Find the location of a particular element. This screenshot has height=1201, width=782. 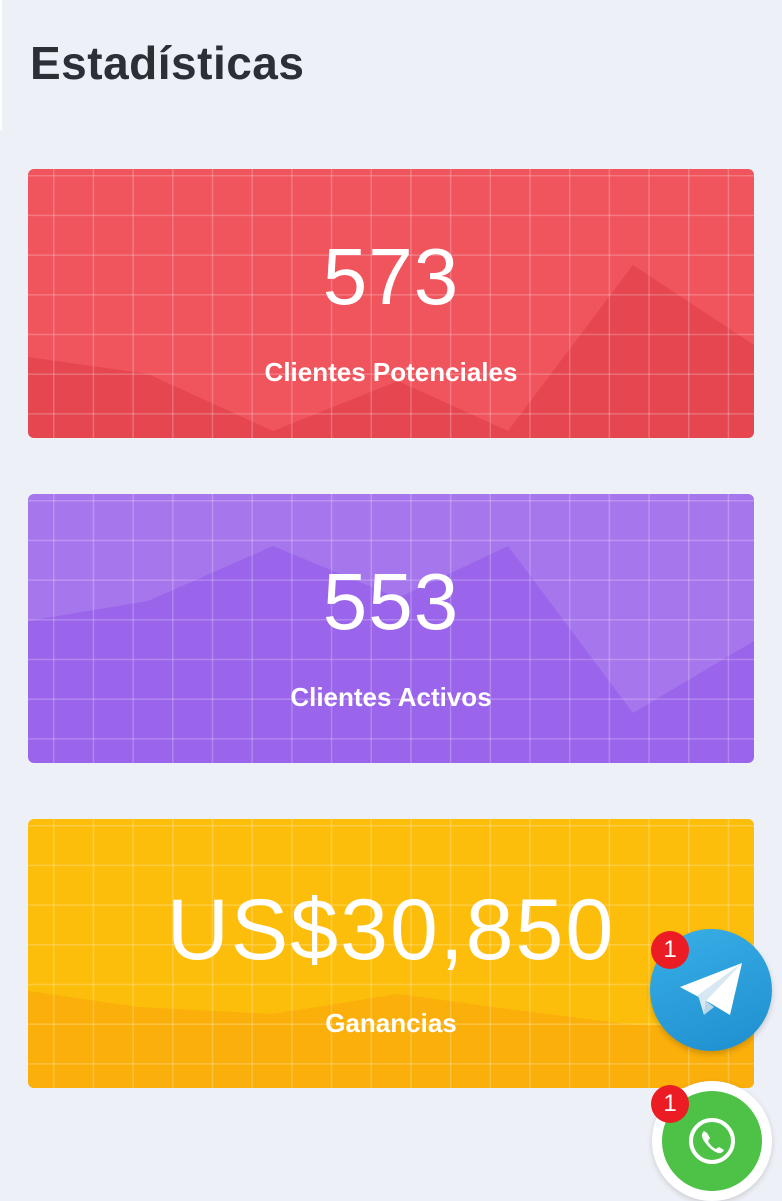

stat-value: 573 is located at coordinates (391, 276).